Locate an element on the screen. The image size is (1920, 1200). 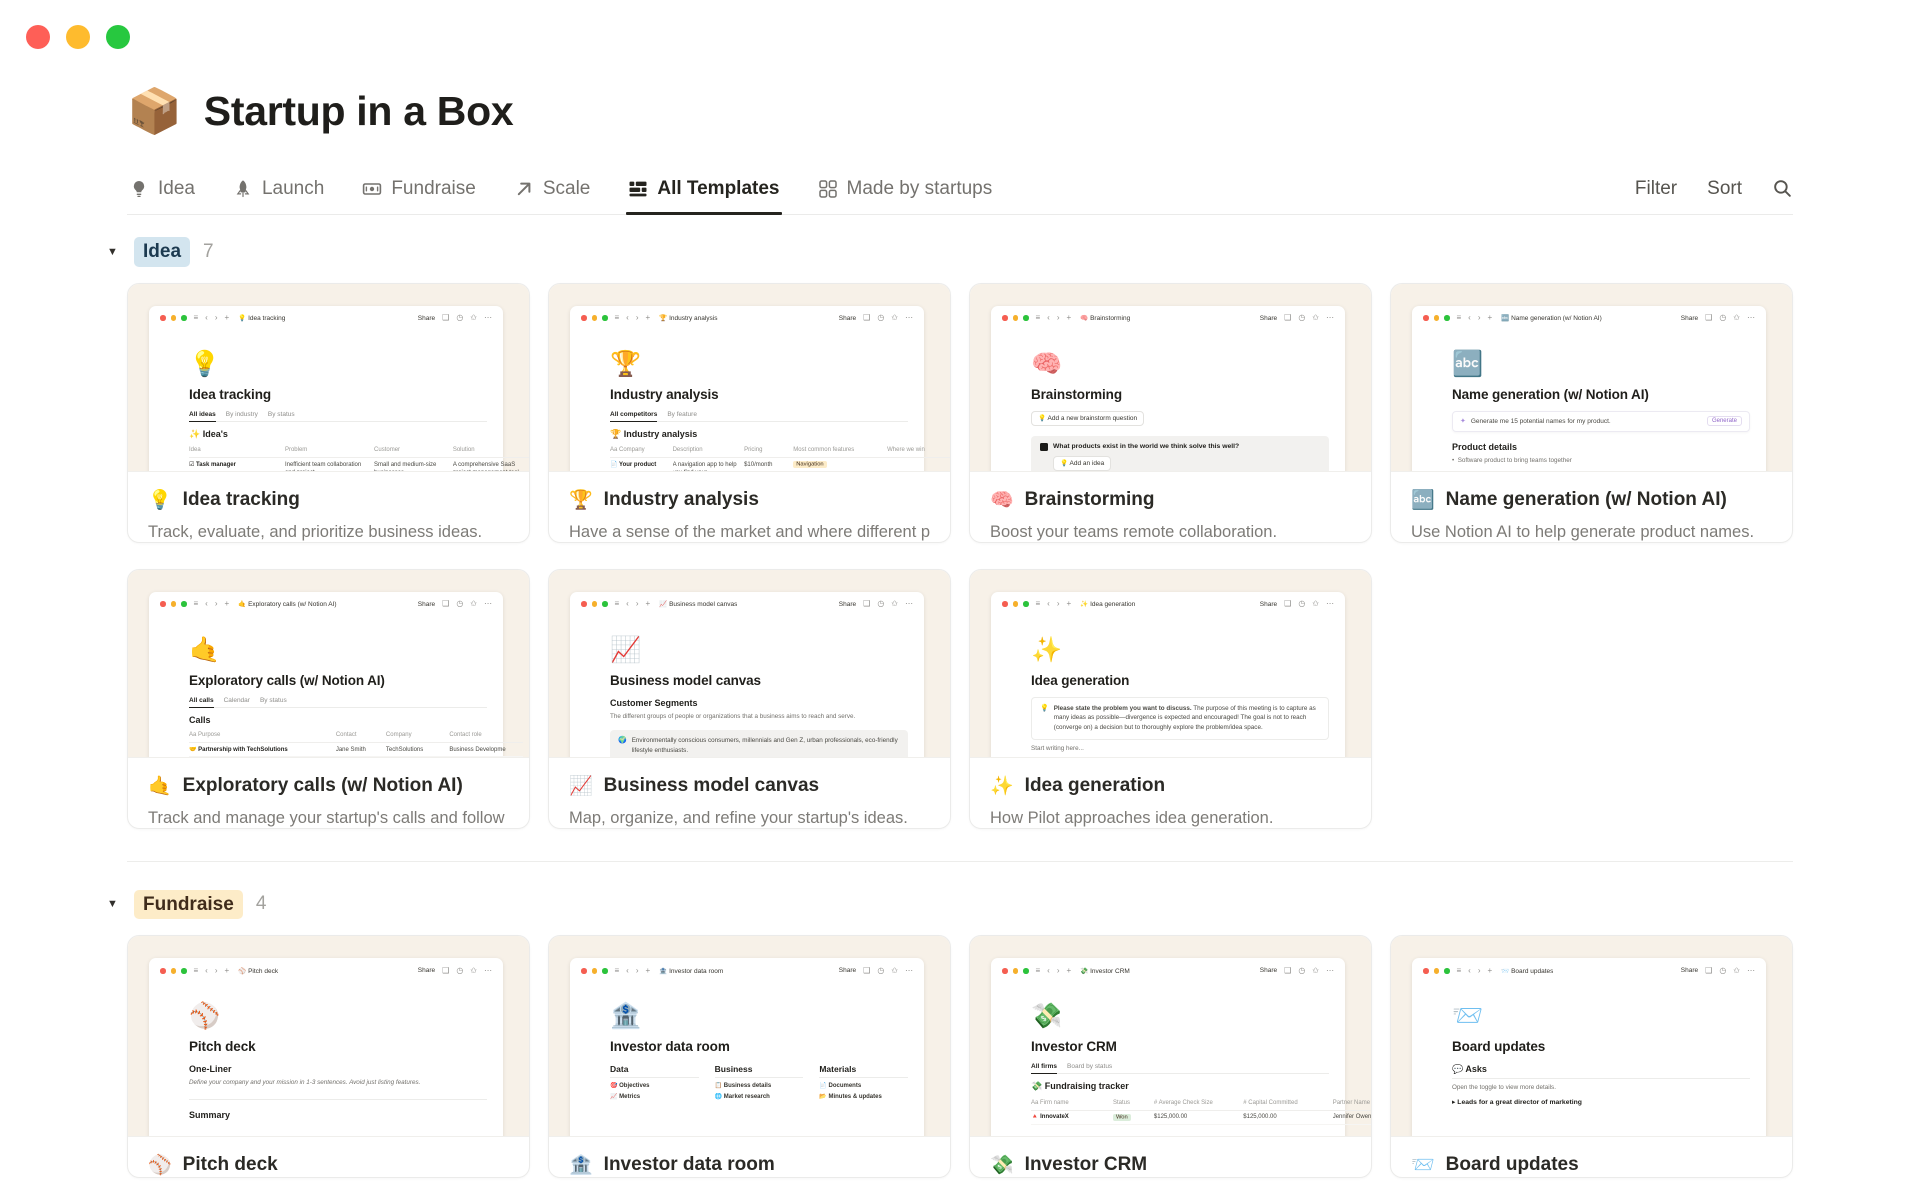
mini-maximize-icon is located at coordinates (1026, 604).